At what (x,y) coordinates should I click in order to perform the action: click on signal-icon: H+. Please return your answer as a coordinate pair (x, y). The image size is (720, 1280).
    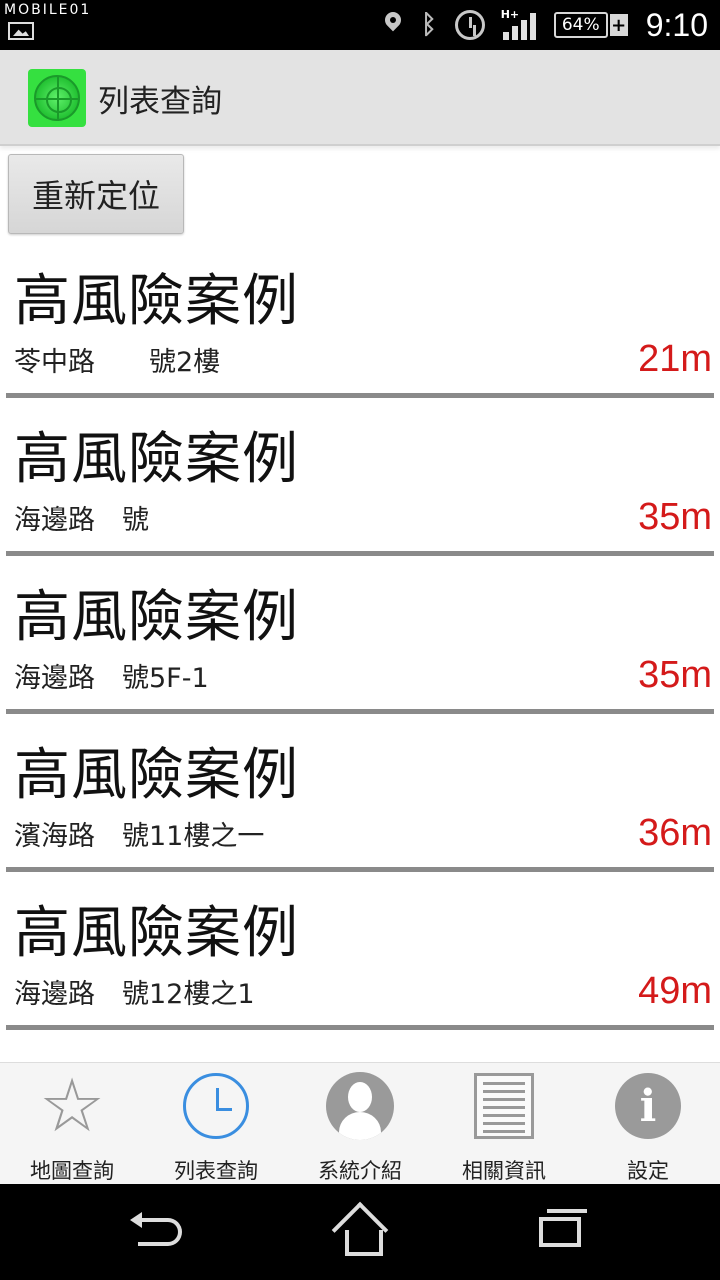
    Looking at the image, I should click on (518, 24).